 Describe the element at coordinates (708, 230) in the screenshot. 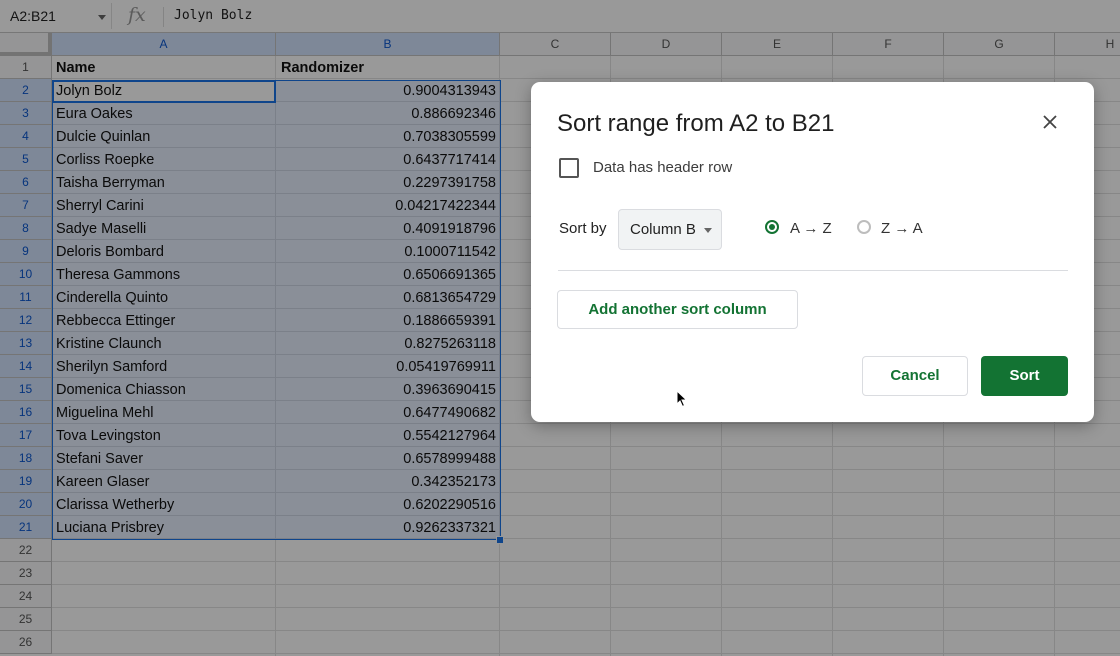

I see `chevron-down-icon` at that location.